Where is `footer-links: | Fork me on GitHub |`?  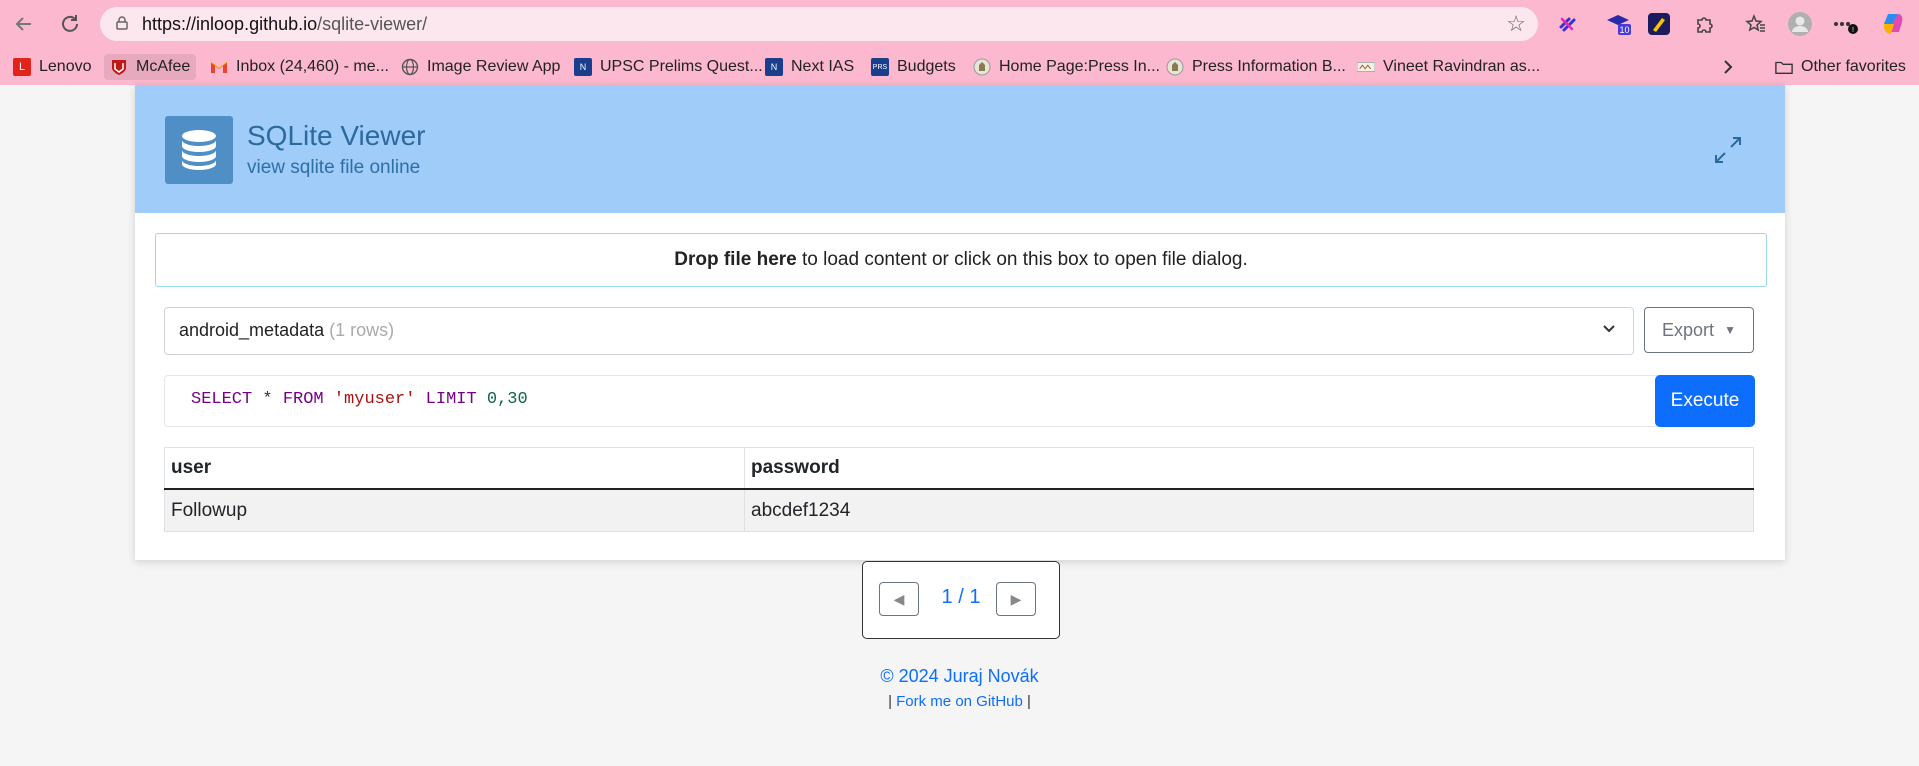 footer-links: | Fork me on GitHub | is located at coordinates (959, 701).